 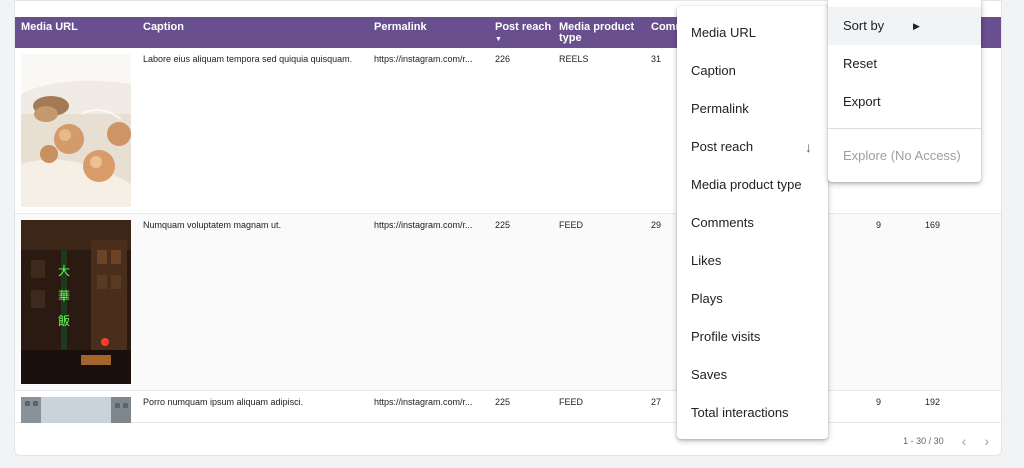 What do you see at coordinates (656, 402) in the screenshot?
I see `cell-comments: 27` at bounding box center [656, 402].